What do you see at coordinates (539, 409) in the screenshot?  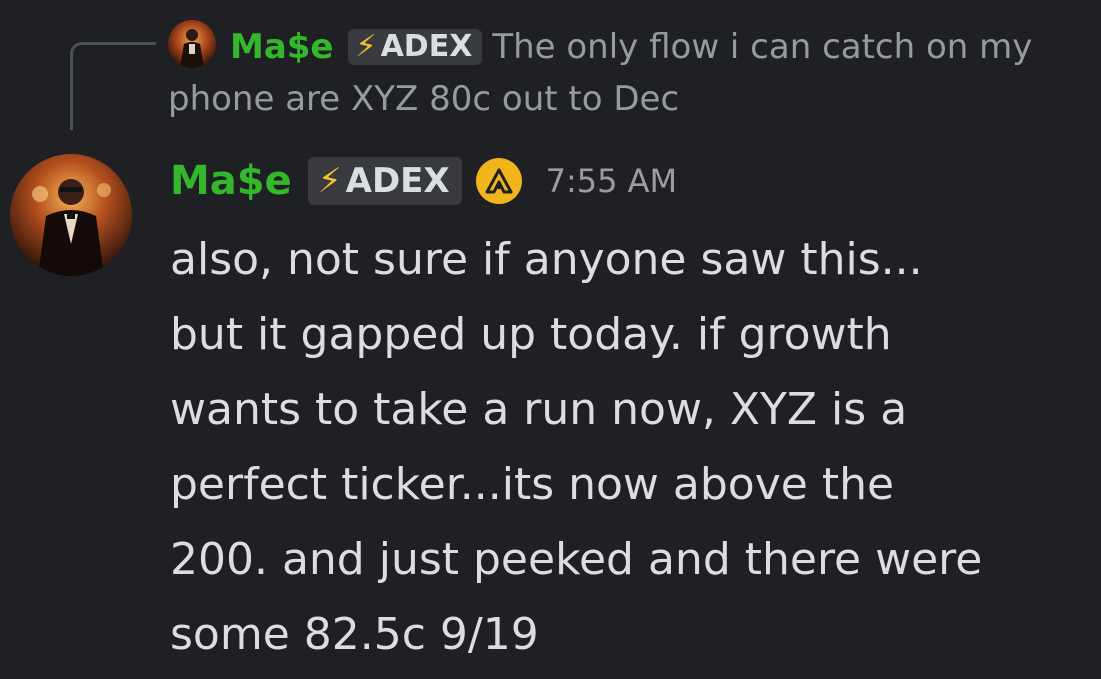 I see `message-line: wants to take a run now, XYZ is a` at bounding box center [539, 409].